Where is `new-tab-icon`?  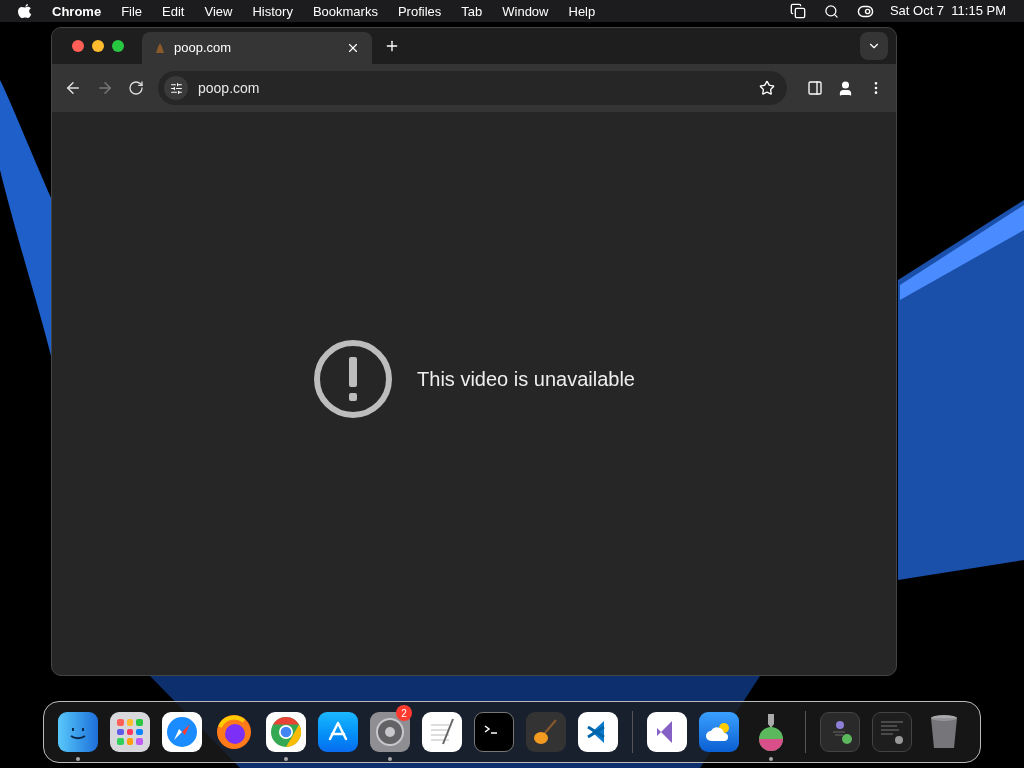 new-tab-icon is located at coordinates (392, 46).